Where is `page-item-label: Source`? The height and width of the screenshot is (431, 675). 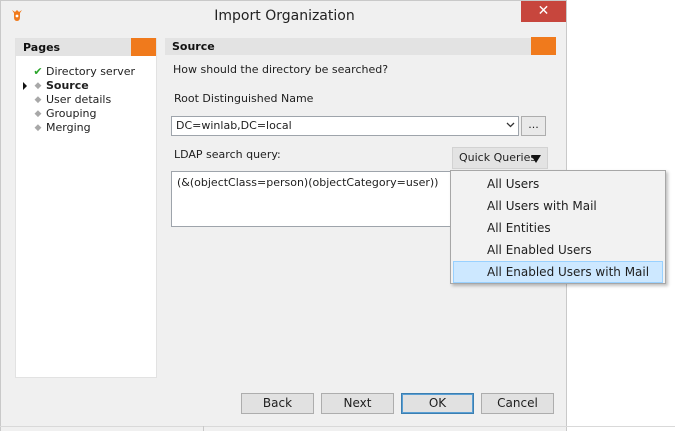
page-item-label: Source is located at coordinates (67, 85).